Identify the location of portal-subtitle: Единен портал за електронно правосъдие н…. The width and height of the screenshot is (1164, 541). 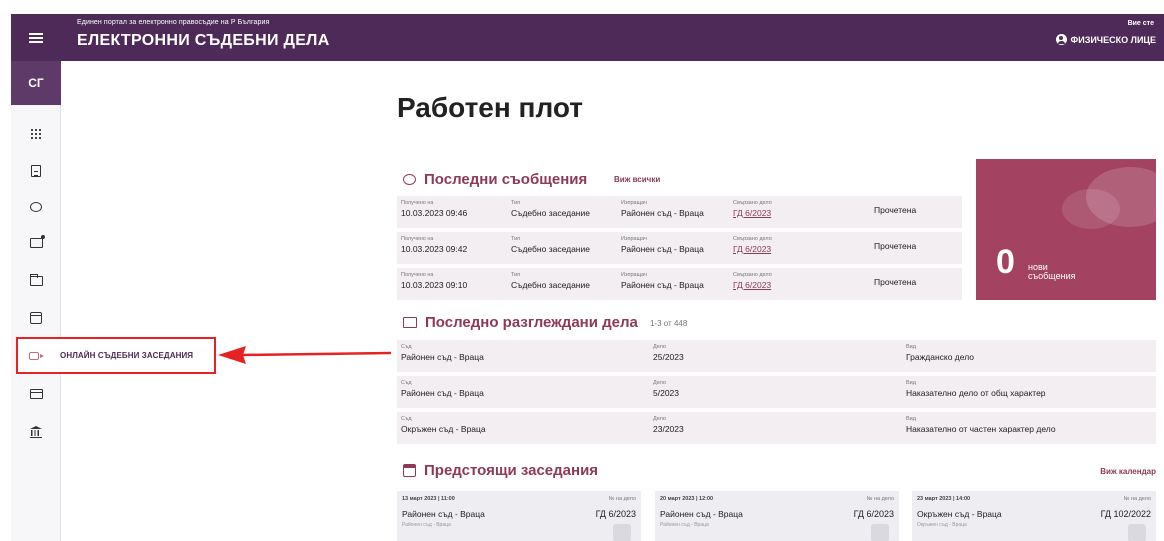
(173, 22).